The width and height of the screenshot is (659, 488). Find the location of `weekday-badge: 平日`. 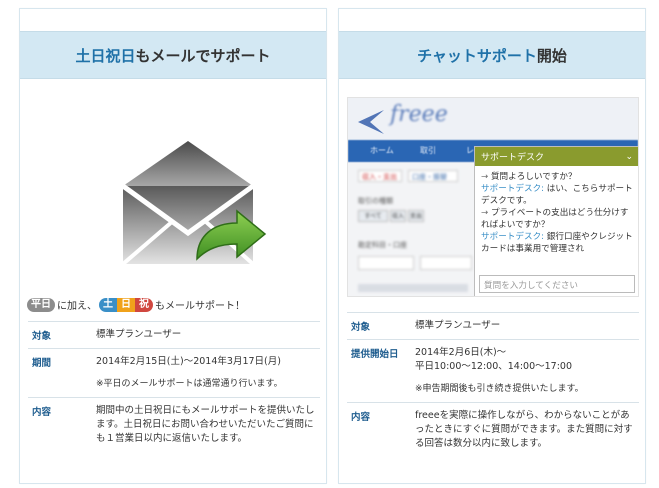

weekday-badge: 平日 is located at coordinates (41, 304).